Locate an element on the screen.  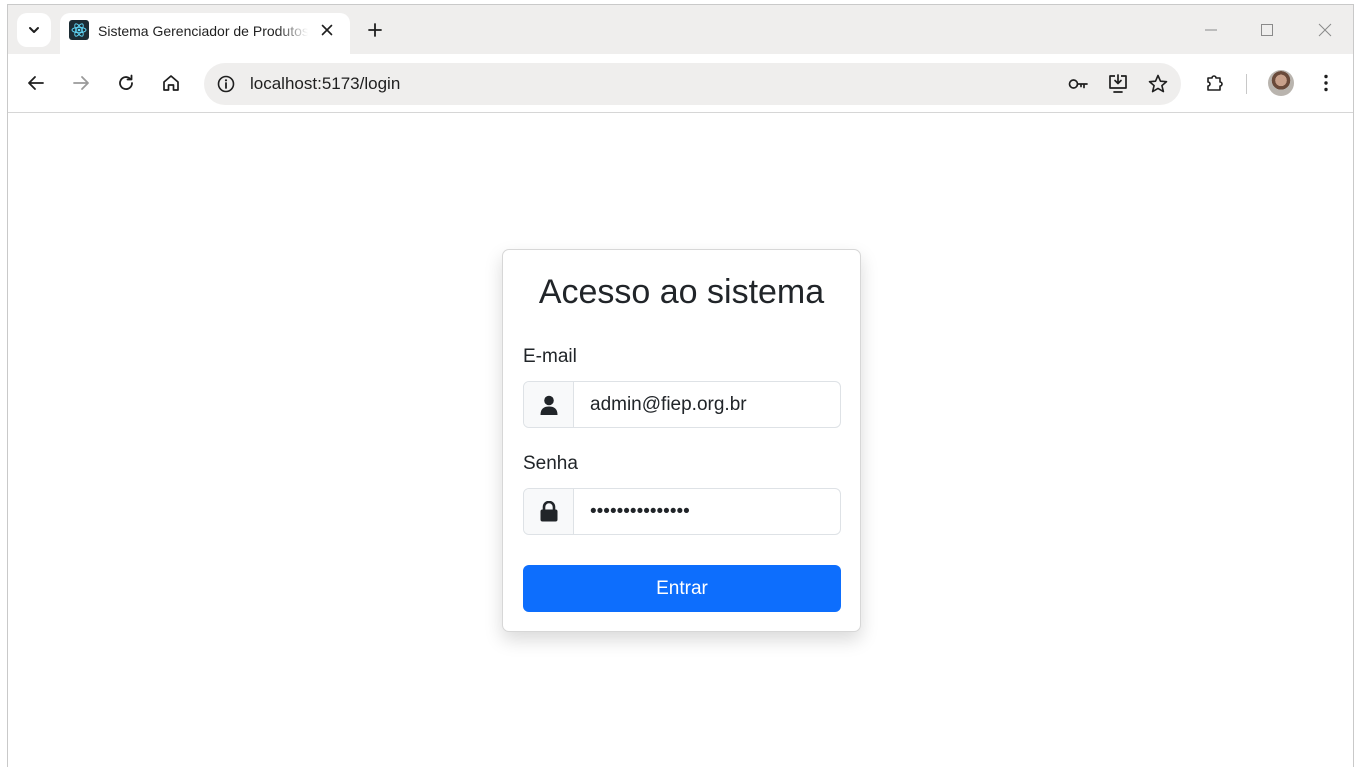
lock-icon is located at coordinates (548, 511).